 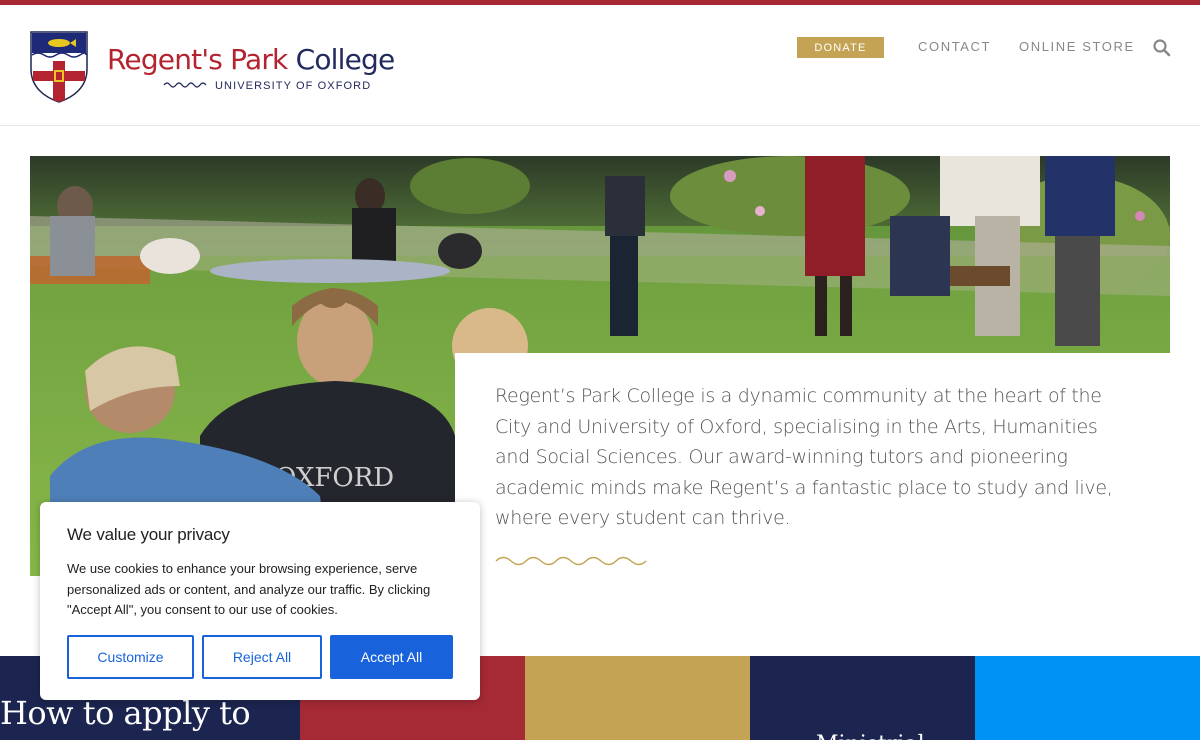 What do you see at coordinates (148, 534) in the screenshot?
I see `cookie-banner-title: We value your privacy` at bounding box center [148, 534].